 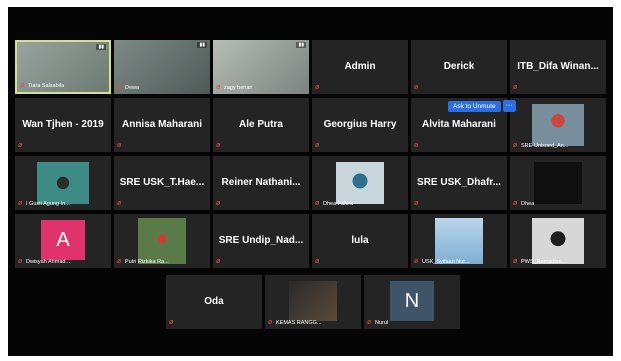 I want to click on avatar-initial: N, so click(x=412, y=301).